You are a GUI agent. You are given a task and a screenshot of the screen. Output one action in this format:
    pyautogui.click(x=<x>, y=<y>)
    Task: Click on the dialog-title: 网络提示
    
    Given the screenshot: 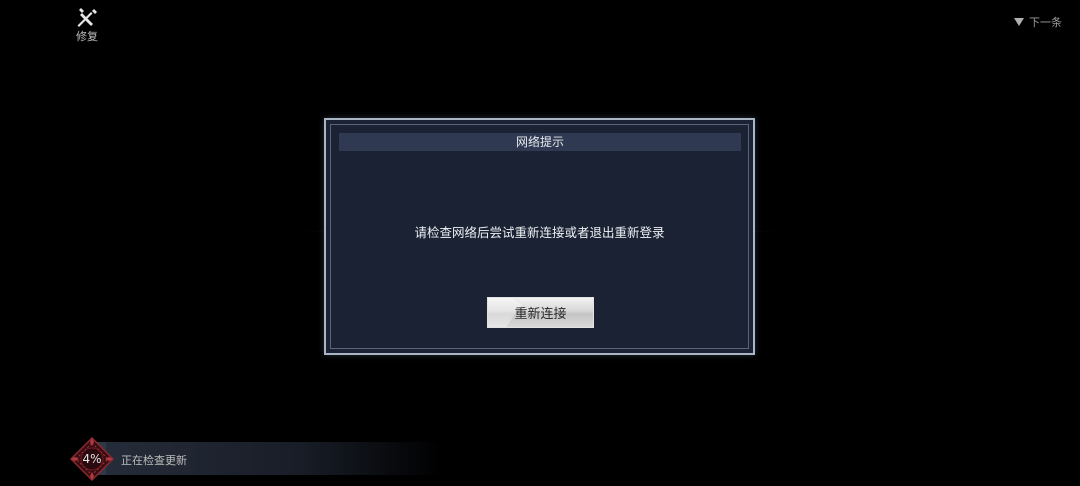 What is the action you would take?
    pyautogui.click(x=539, y=142)
    